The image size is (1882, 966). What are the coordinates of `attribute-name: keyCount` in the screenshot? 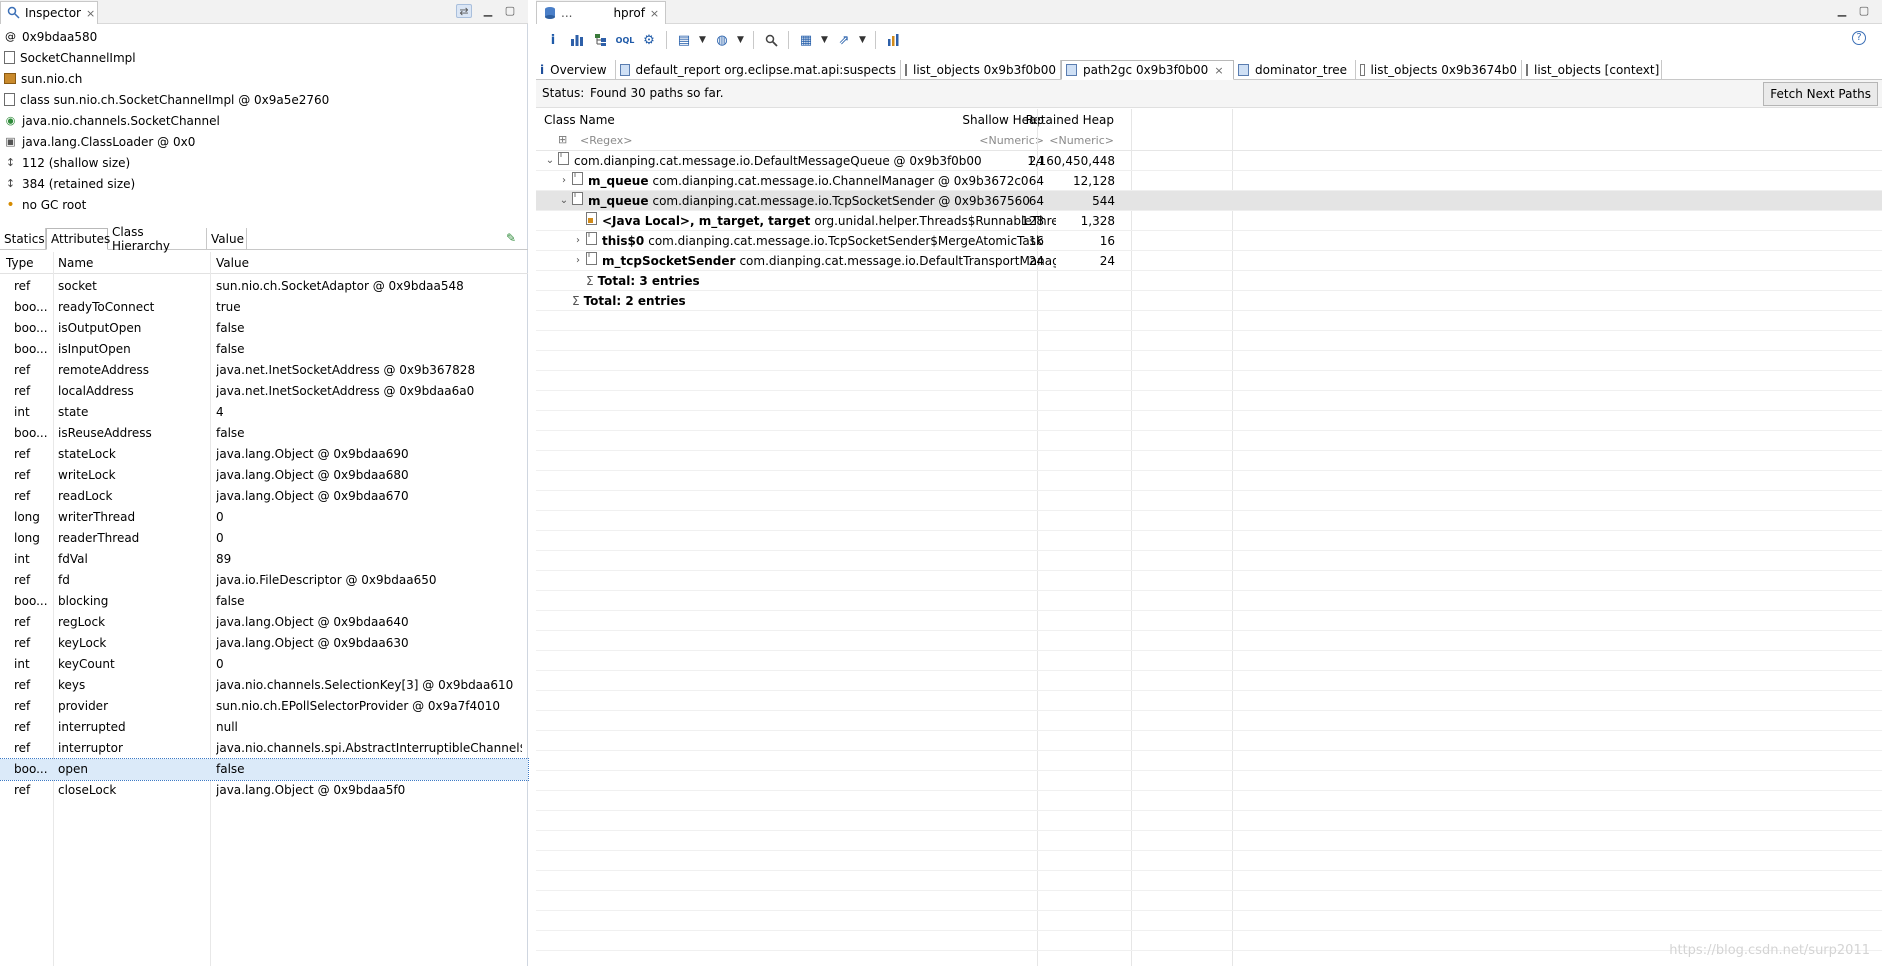 It's located at (86, 664).